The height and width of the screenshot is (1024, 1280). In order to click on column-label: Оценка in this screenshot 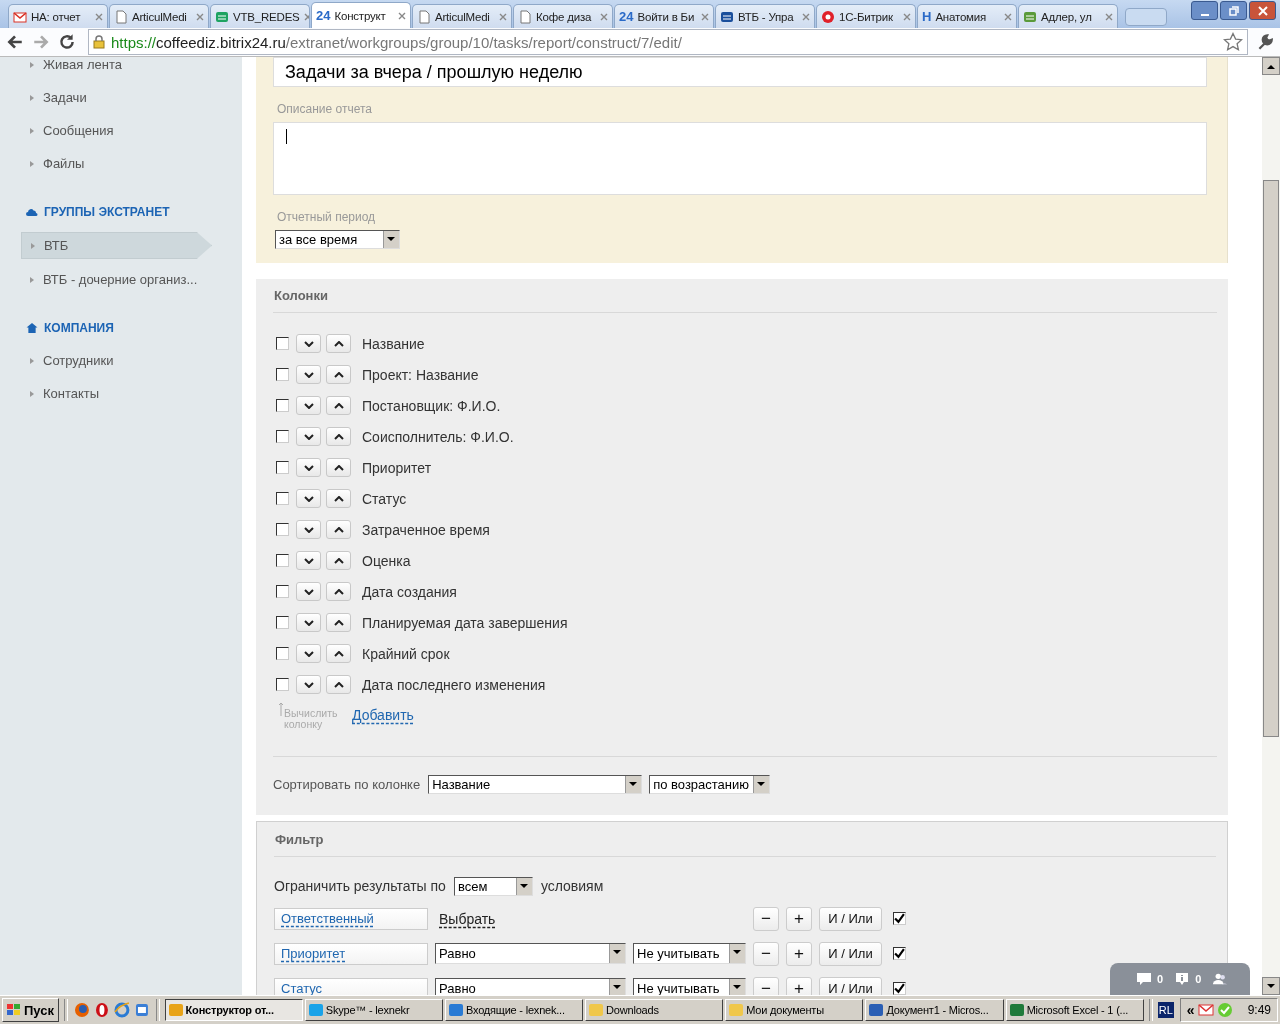, I will do `click(386, 560)`.